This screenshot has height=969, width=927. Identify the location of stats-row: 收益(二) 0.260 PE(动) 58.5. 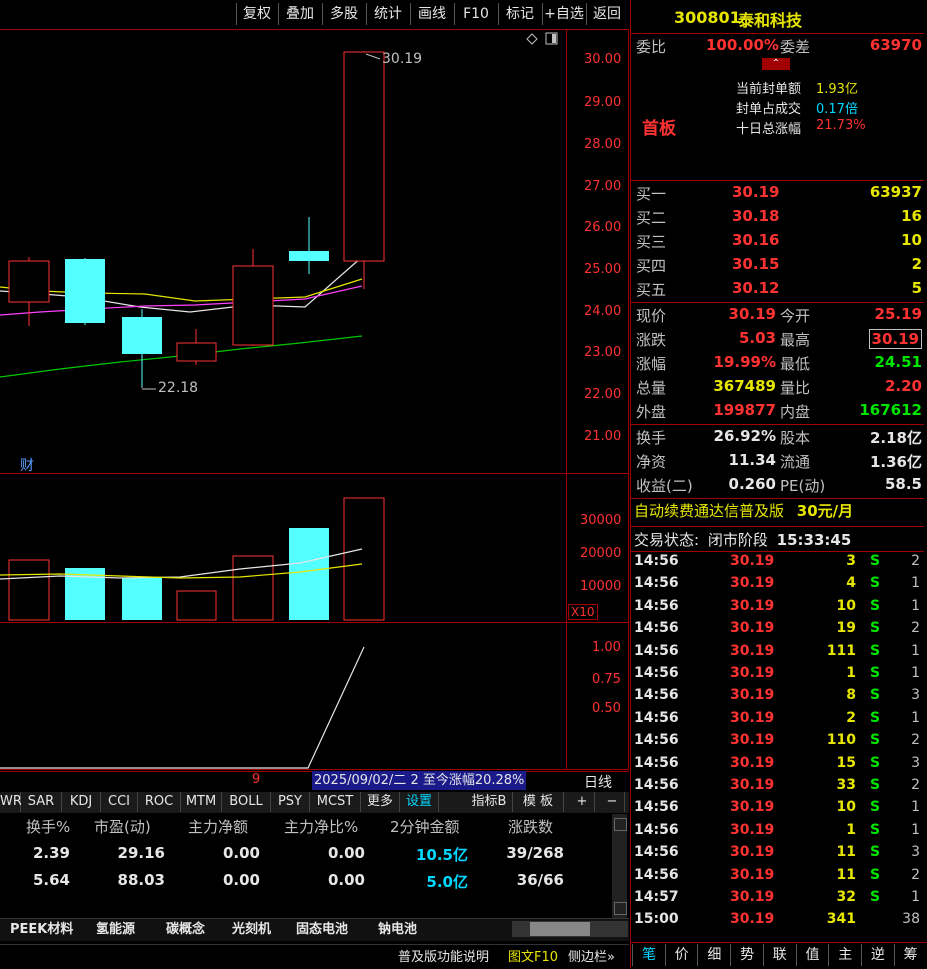
(779, 485).